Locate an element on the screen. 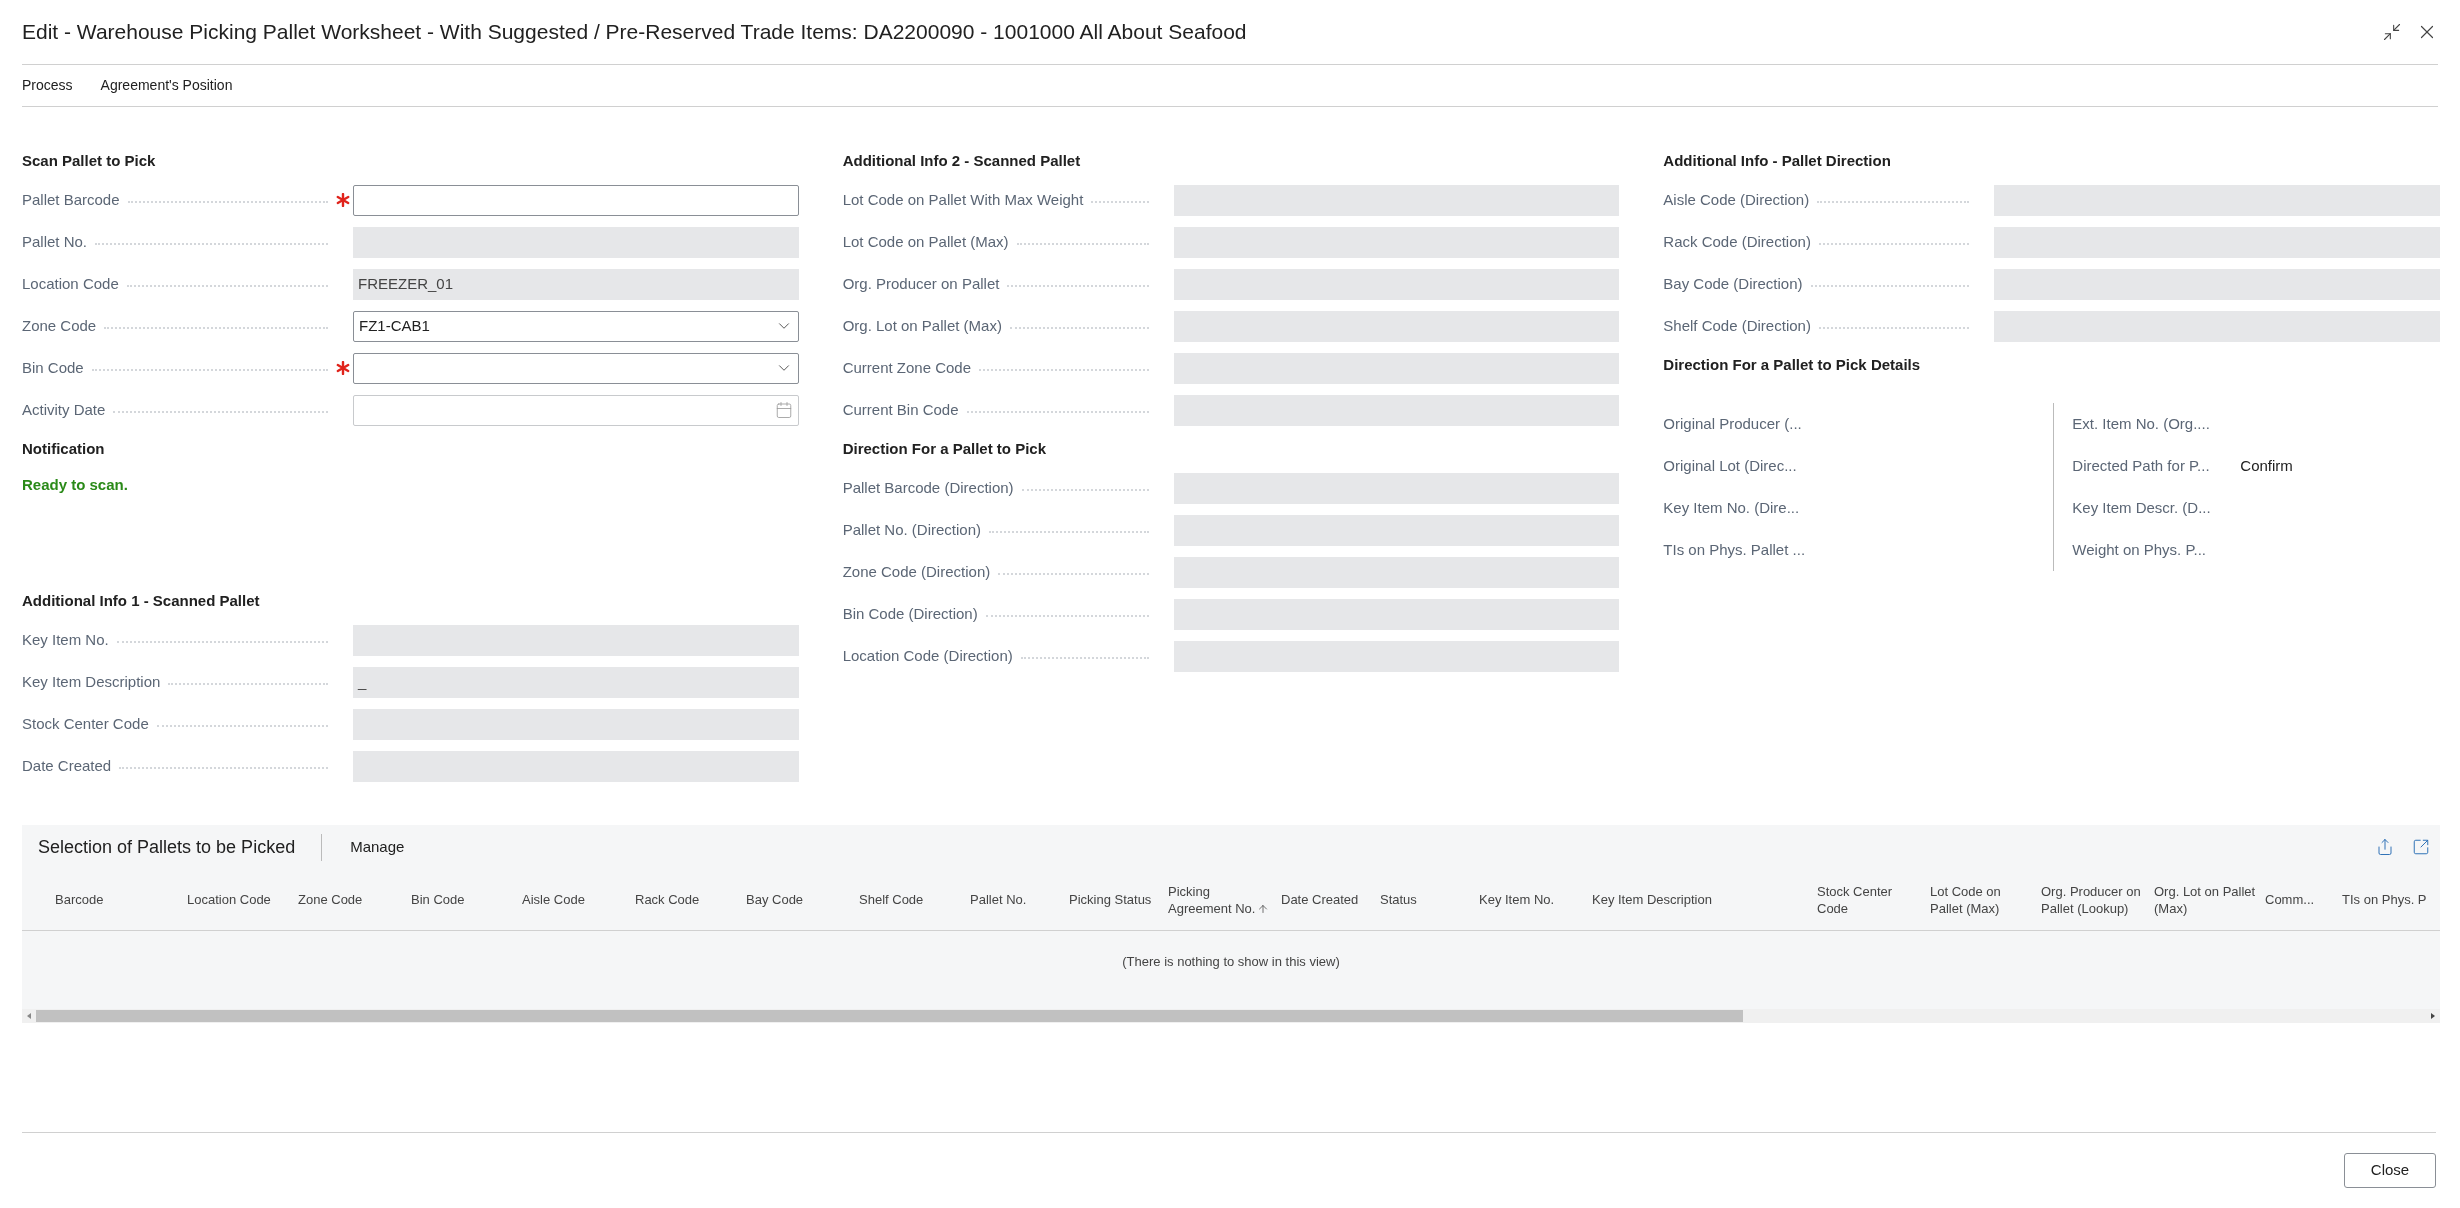 The image size is (2460, 1208). field-label: Current Bin Code is located at coordinates (901, 409).